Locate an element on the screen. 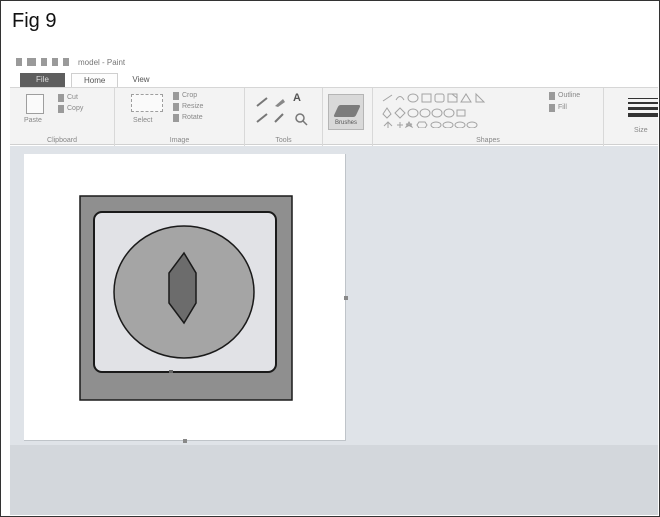  paste-button is located at coordinates (35, 104).